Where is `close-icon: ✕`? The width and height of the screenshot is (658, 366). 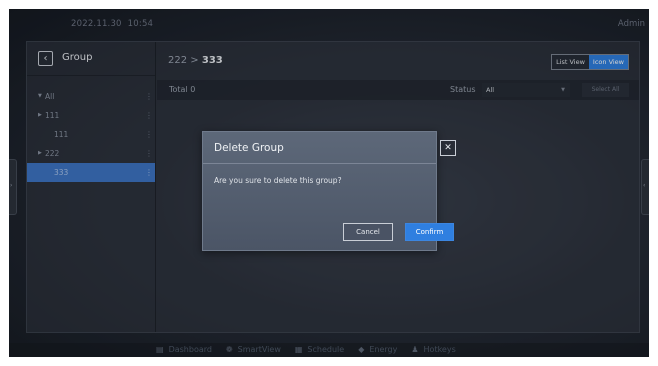 close-icon: ✕ is located at coordinates (448, 148).